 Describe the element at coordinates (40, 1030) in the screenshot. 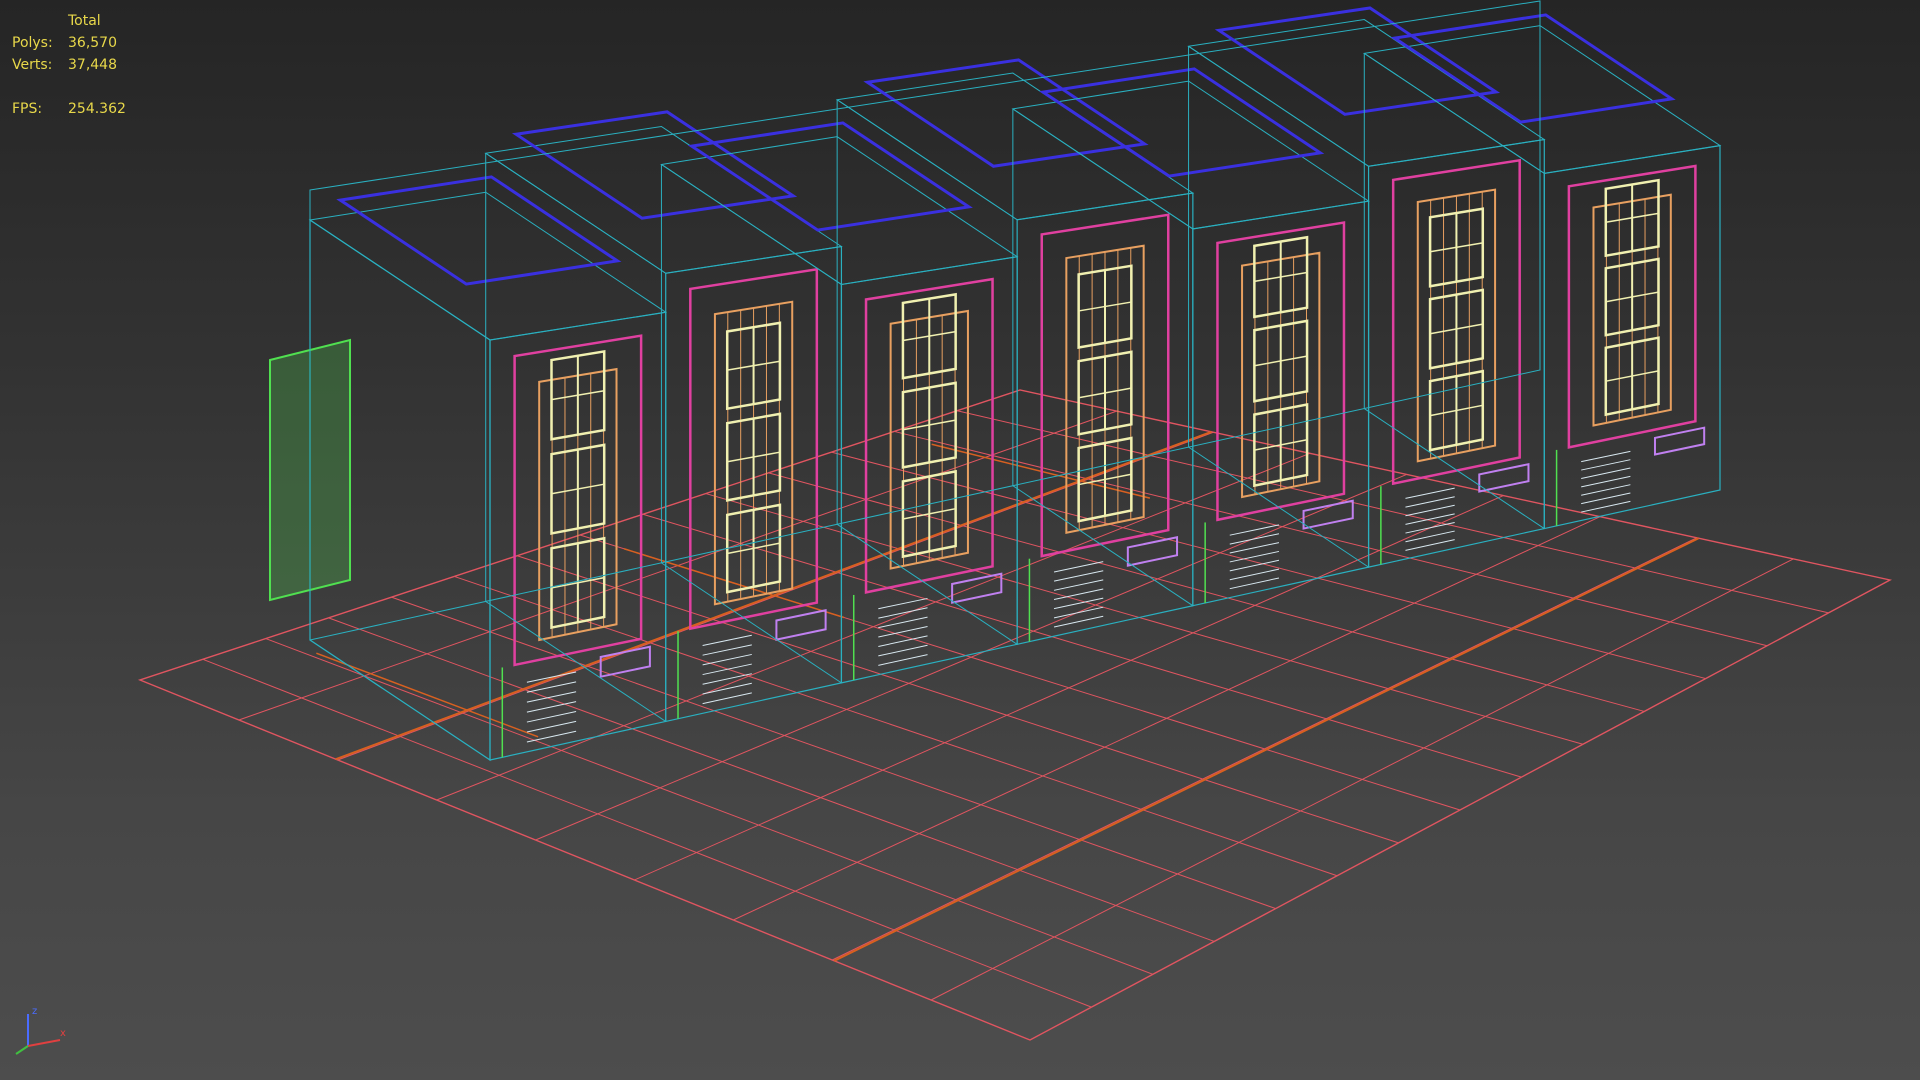

I see `axis-tripod-icon: z x` at that location.